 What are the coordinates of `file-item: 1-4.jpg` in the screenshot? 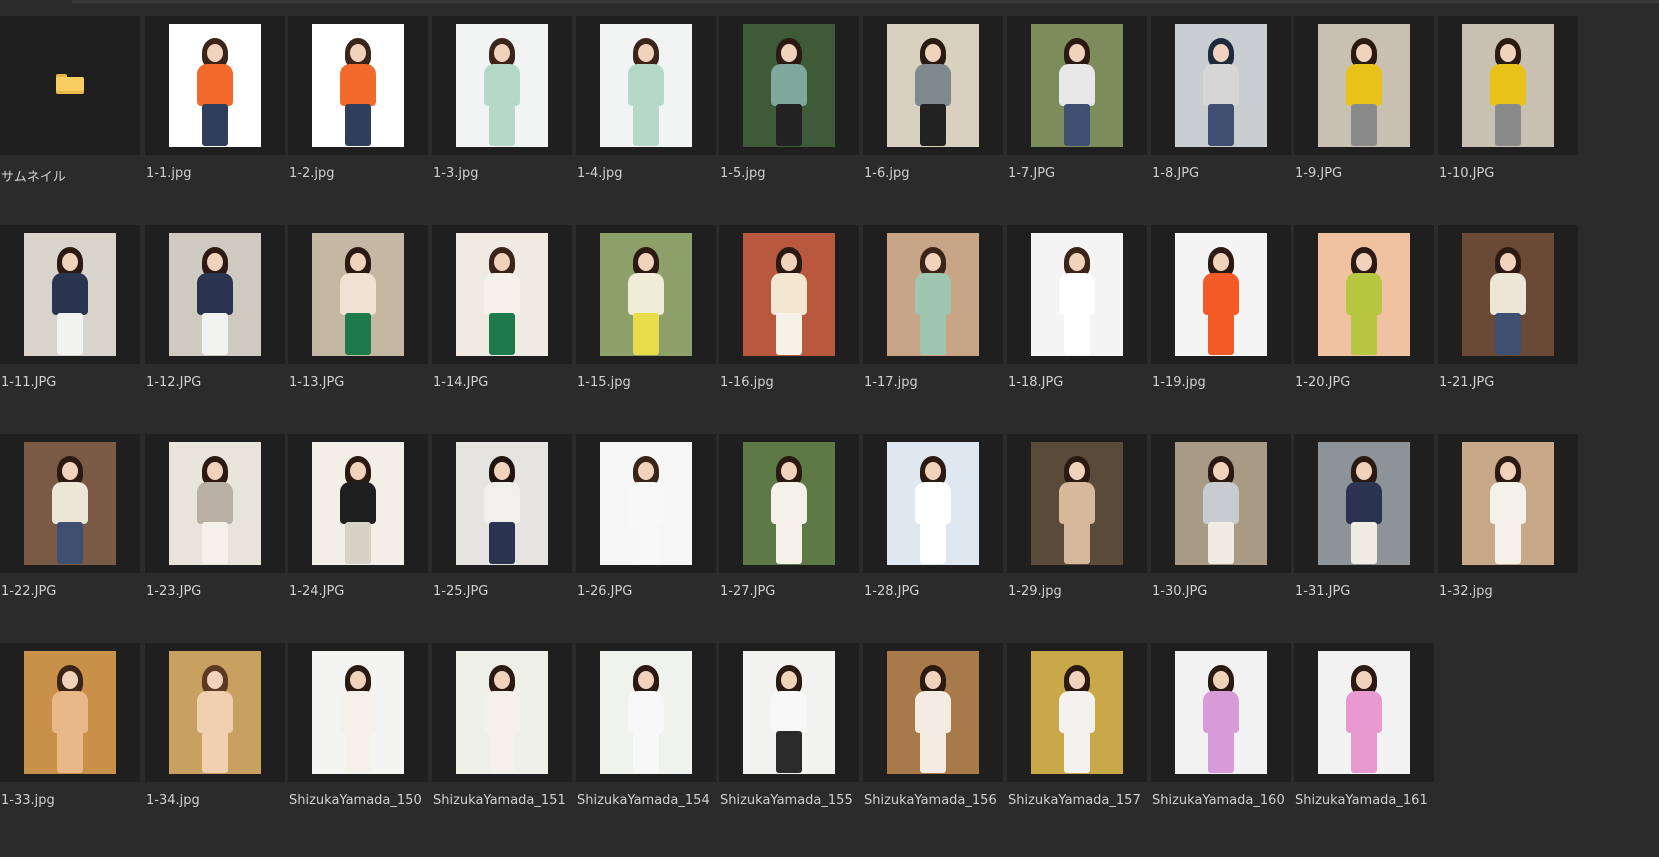 It's located at (646, 121).